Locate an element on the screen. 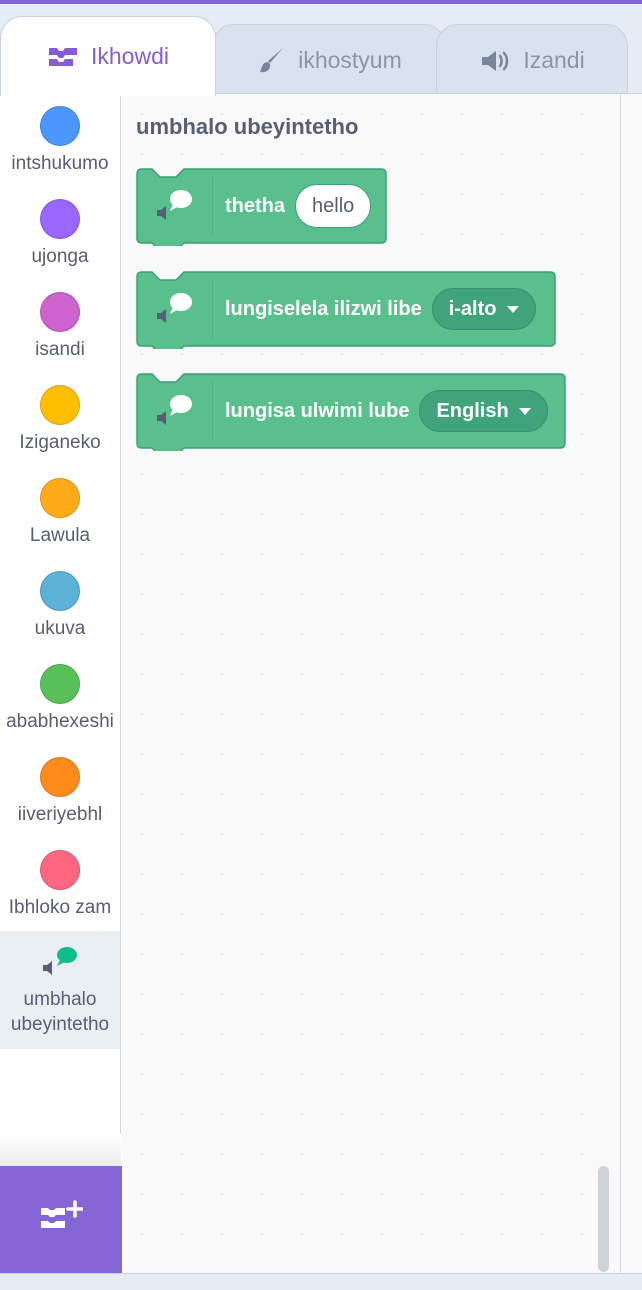  block-label: thetha is located at coordinates (255, 205).